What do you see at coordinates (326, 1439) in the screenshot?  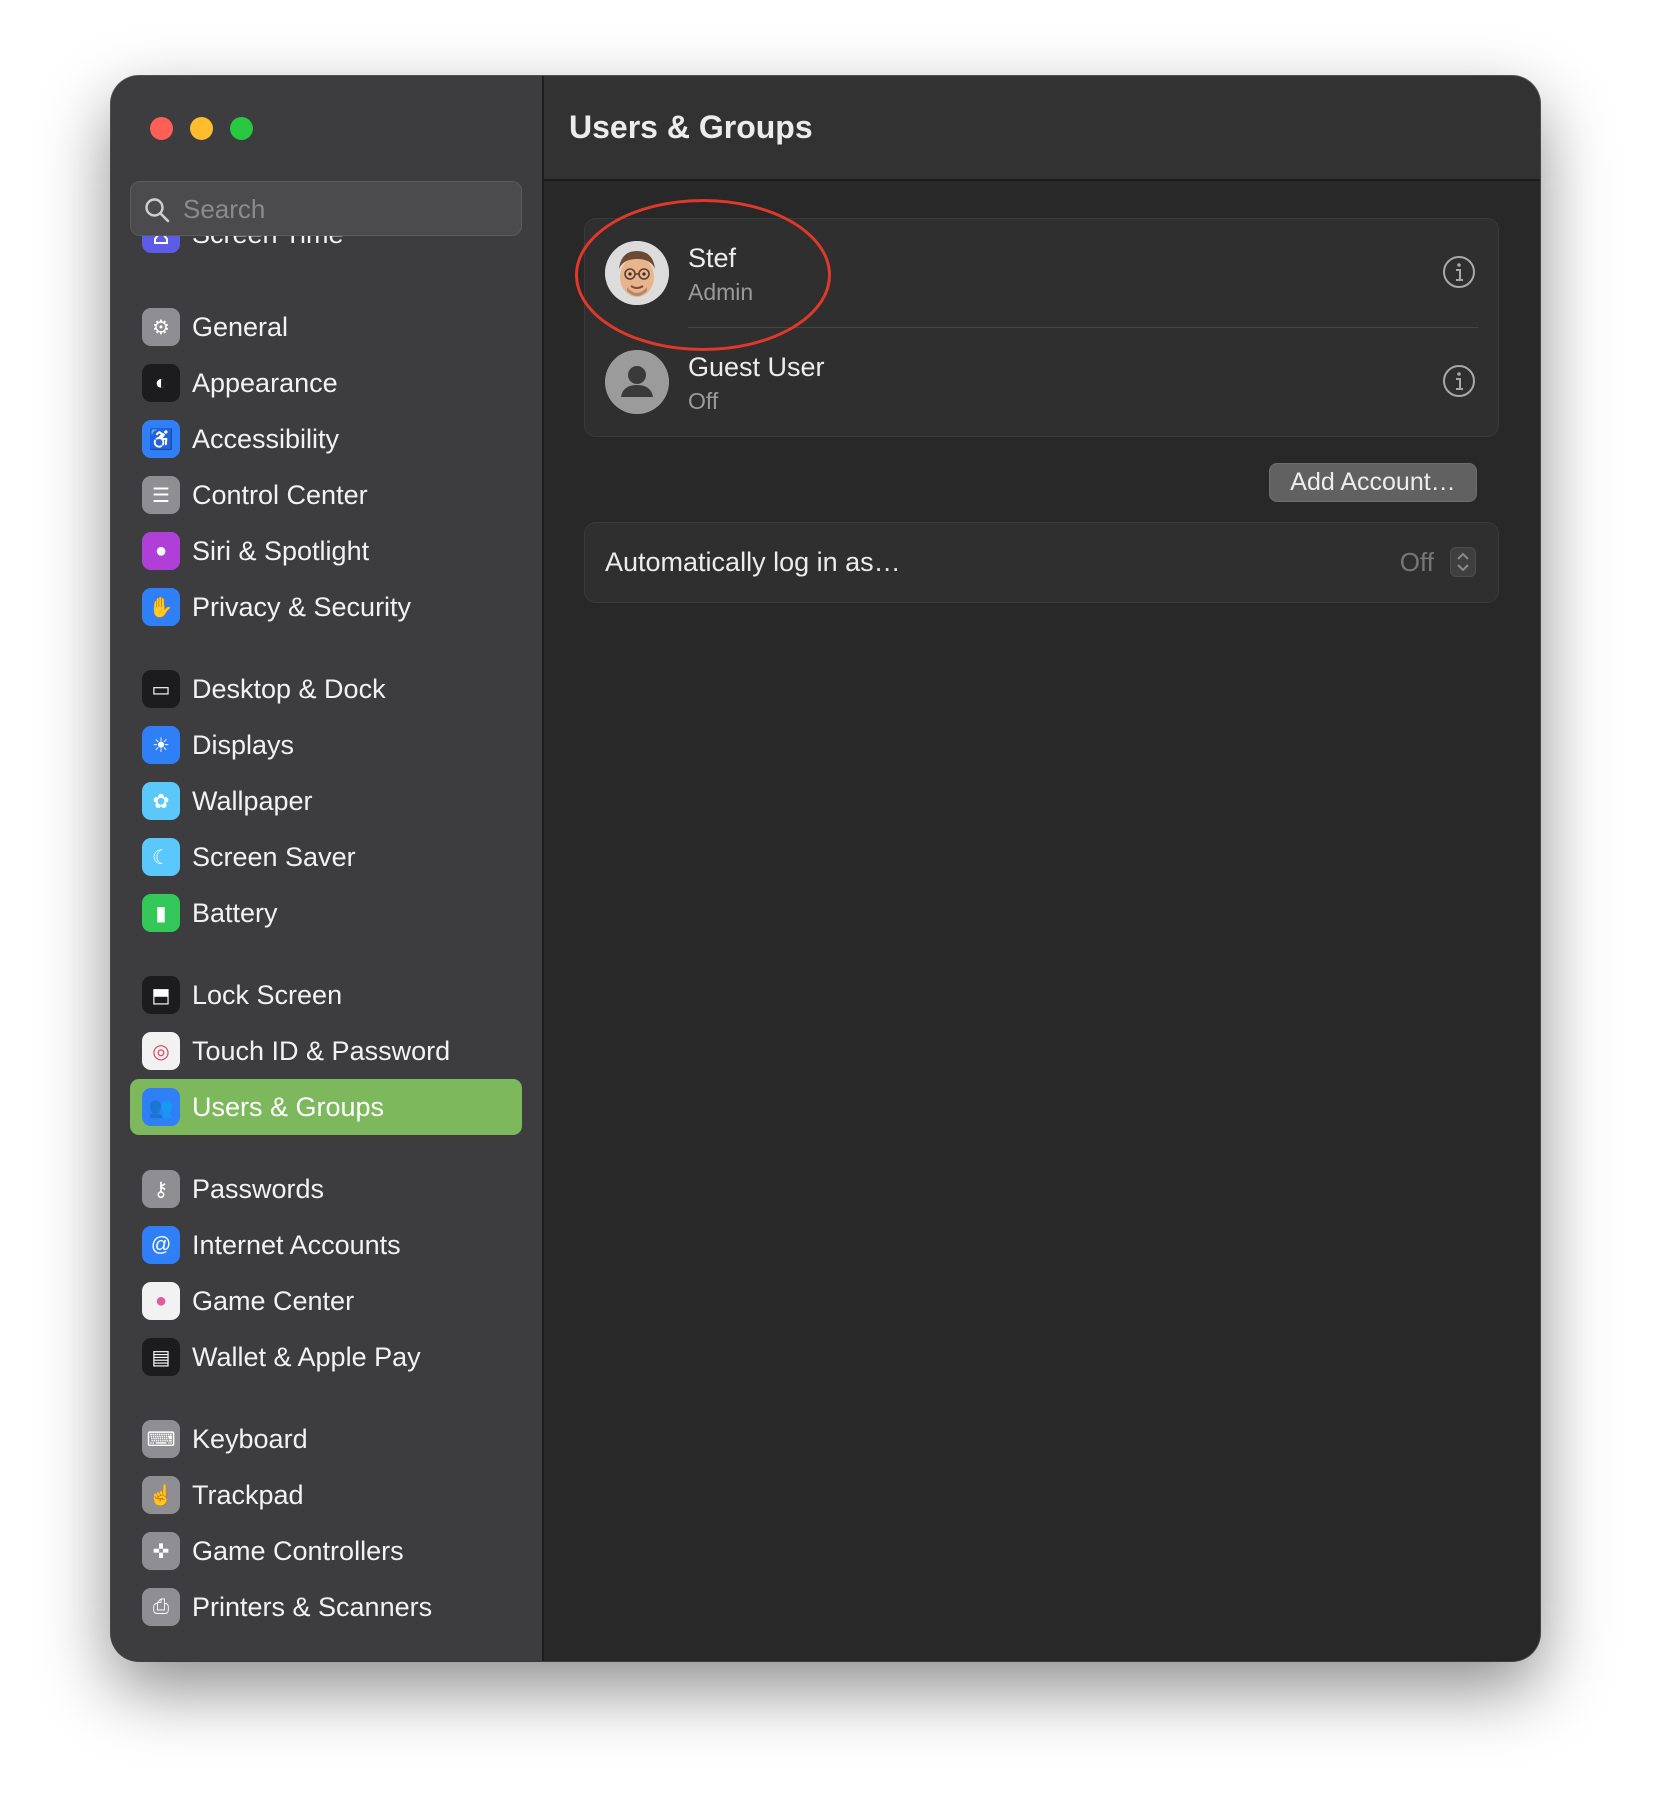 I see `sidebar-item-keyboard: ⌨ Keyboard` at bounding box center [326, 1439].